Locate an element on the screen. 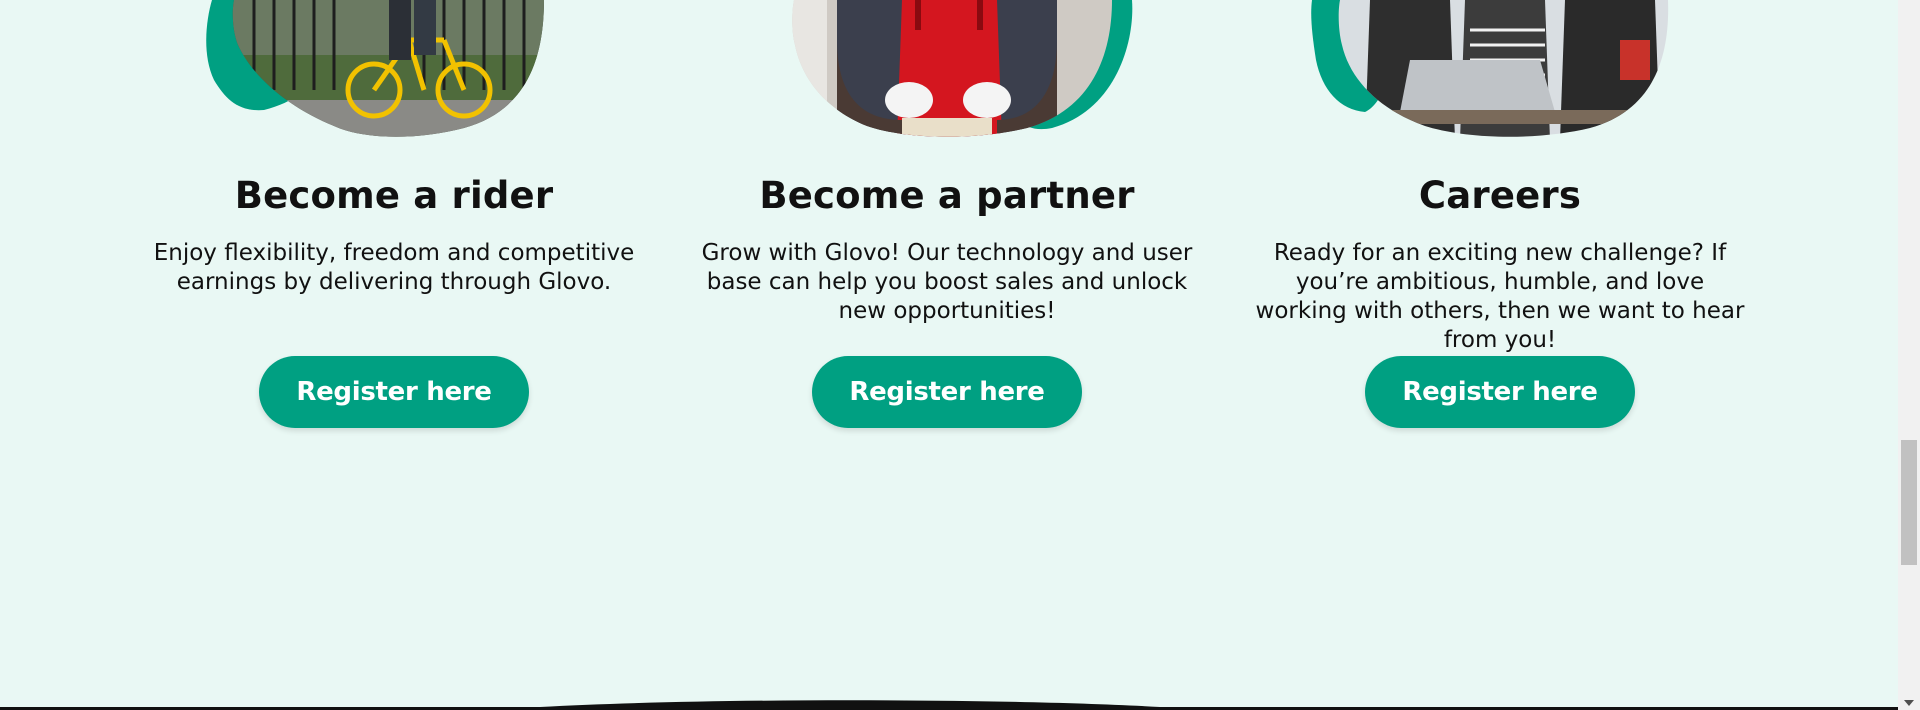  rider-button-row: Register here is located at coordinates (394, 392).